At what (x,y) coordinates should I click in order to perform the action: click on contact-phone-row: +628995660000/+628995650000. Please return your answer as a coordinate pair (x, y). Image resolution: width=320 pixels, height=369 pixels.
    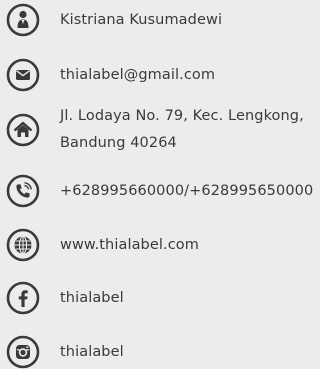
    Looking at the image, I should click on (163, 191).